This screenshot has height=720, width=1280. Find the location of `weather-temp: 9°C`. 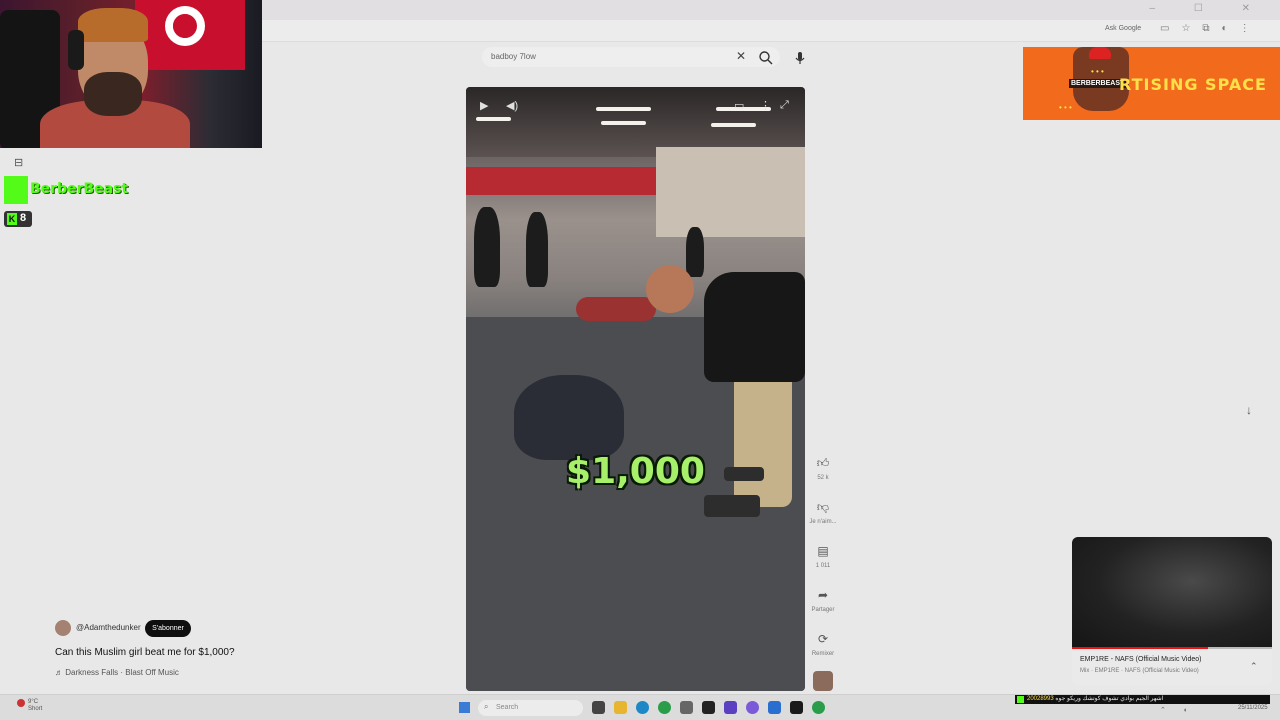

weather-temp: 9°C is located at coordinates (33, 702).